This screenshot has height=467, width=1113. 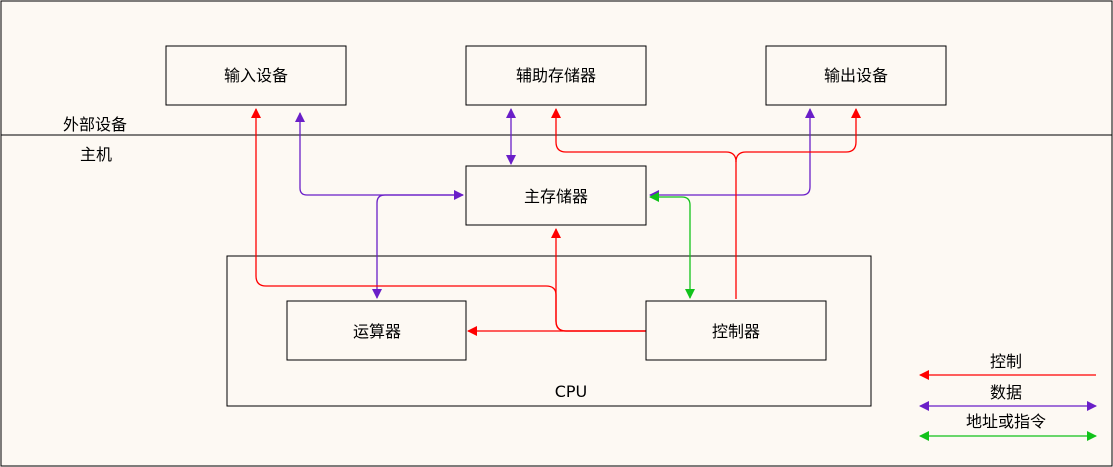 What do you see at coordinates (96, 154) in the screenshot?
I see `host-label: 主机` at bounding box center [96, 154].